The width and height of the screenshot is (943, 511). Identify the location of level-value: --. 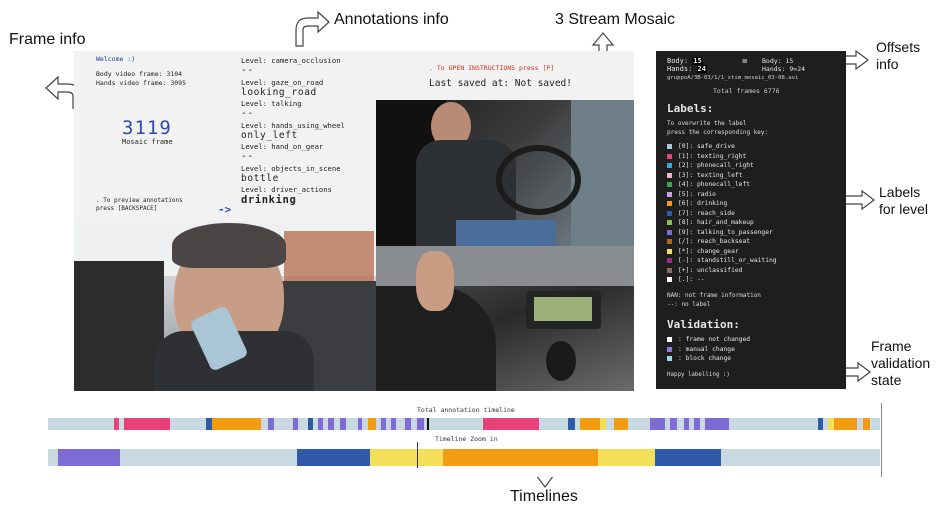
(247, 70).